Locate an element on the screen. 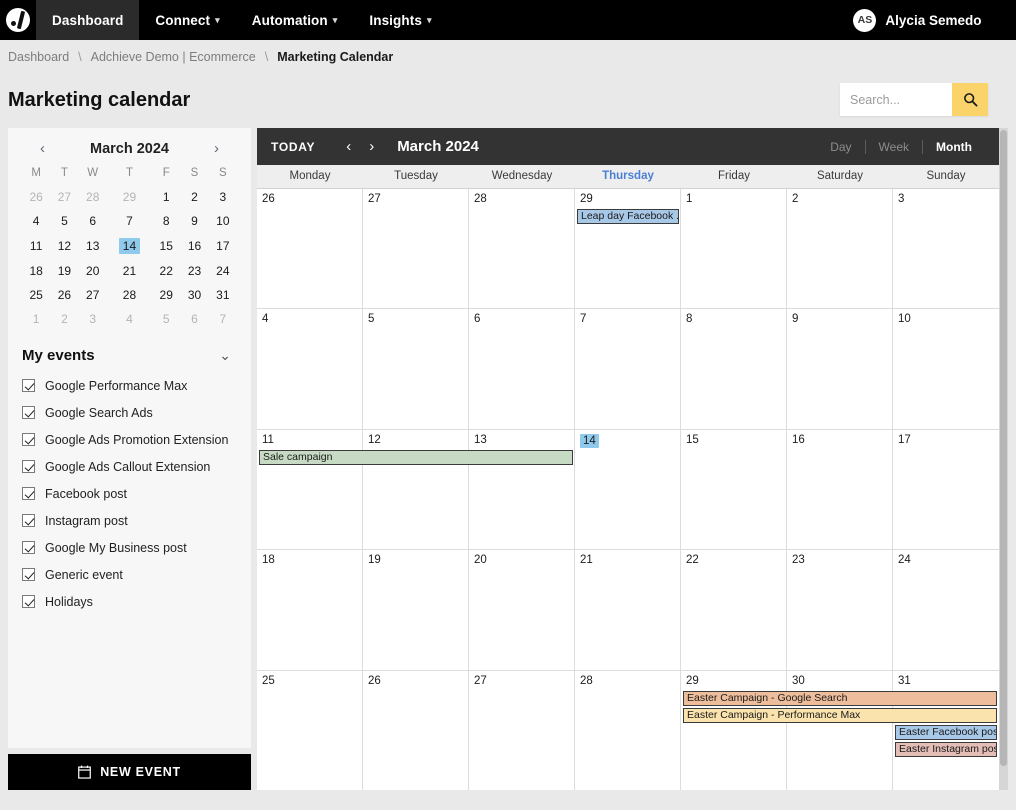 This screenshot has height=810, width=1016. mini-day-cell: 3 is located at coordinates (223, 197).